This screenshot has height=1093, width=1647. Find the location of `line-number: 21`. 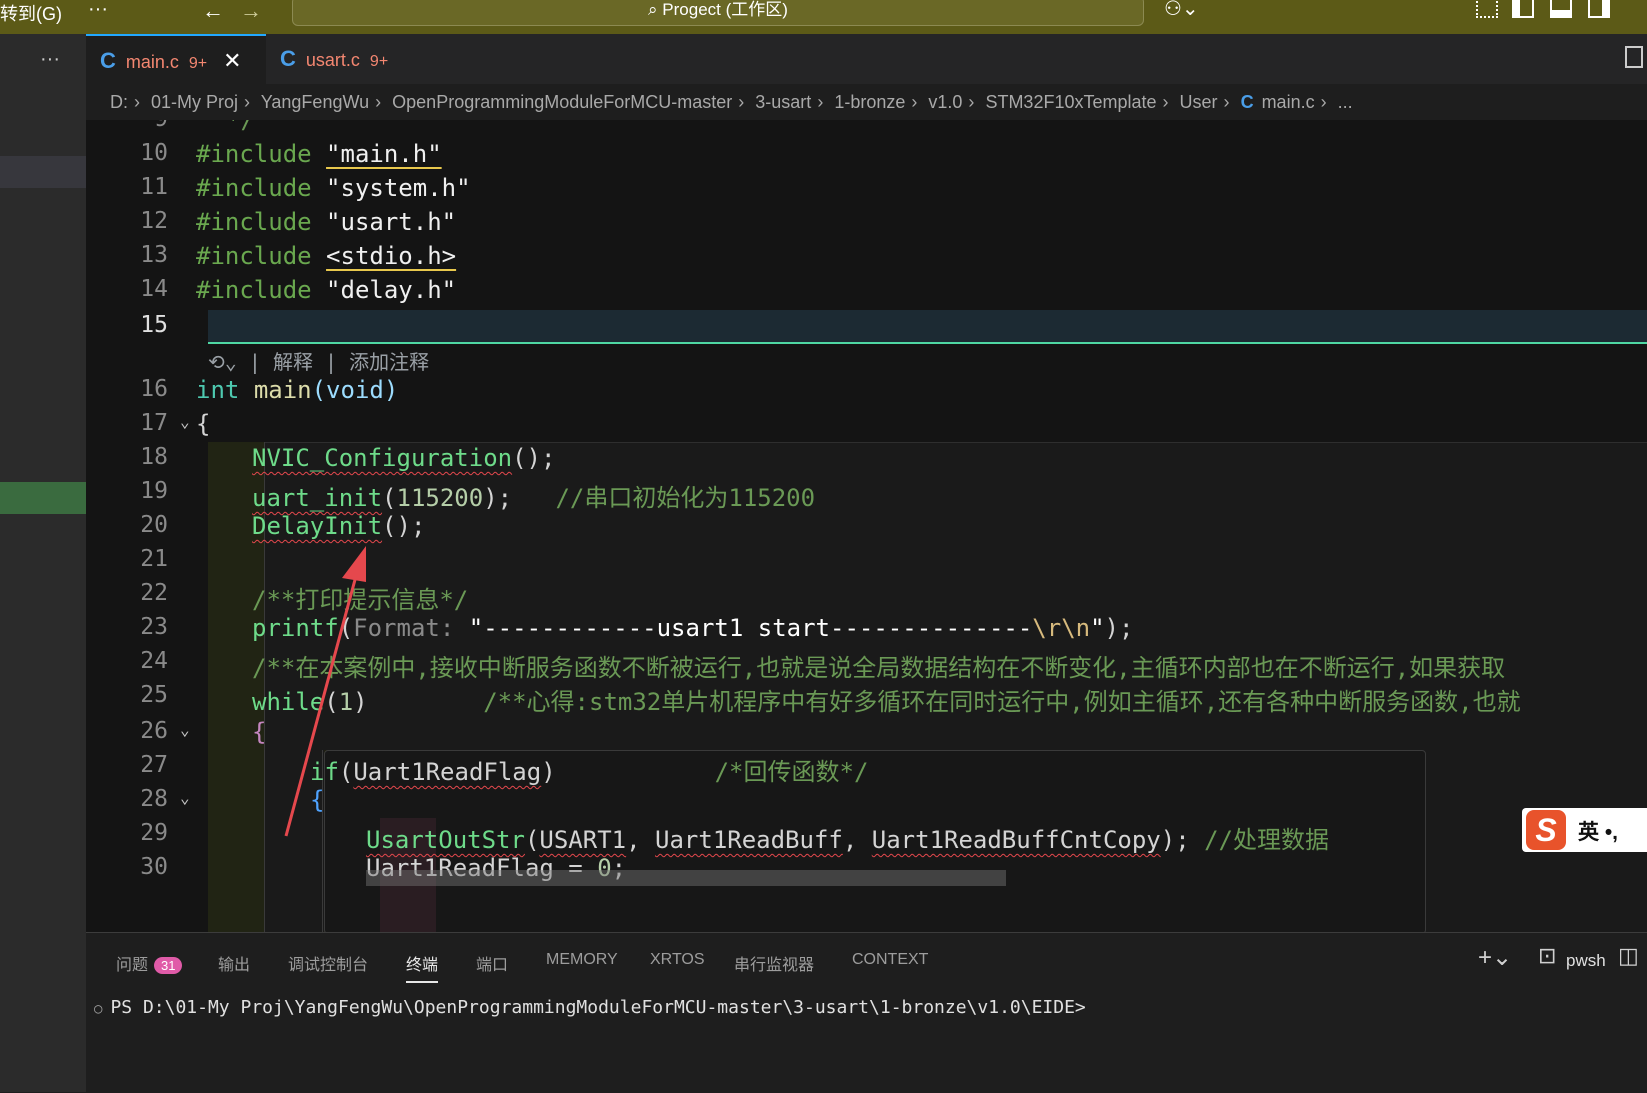

line-number: 21 is located at coordinates (154, 559).